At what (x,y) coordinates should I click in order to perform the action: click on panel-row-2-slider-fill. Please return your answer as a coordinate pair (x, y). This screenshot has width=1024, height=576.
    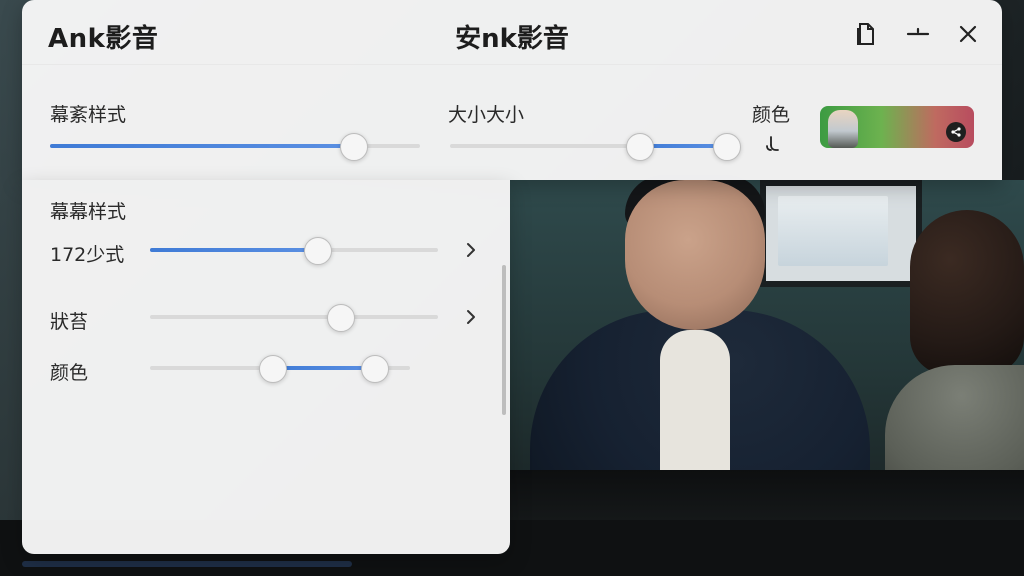
    Looking at the image, I should click on (245, 317).